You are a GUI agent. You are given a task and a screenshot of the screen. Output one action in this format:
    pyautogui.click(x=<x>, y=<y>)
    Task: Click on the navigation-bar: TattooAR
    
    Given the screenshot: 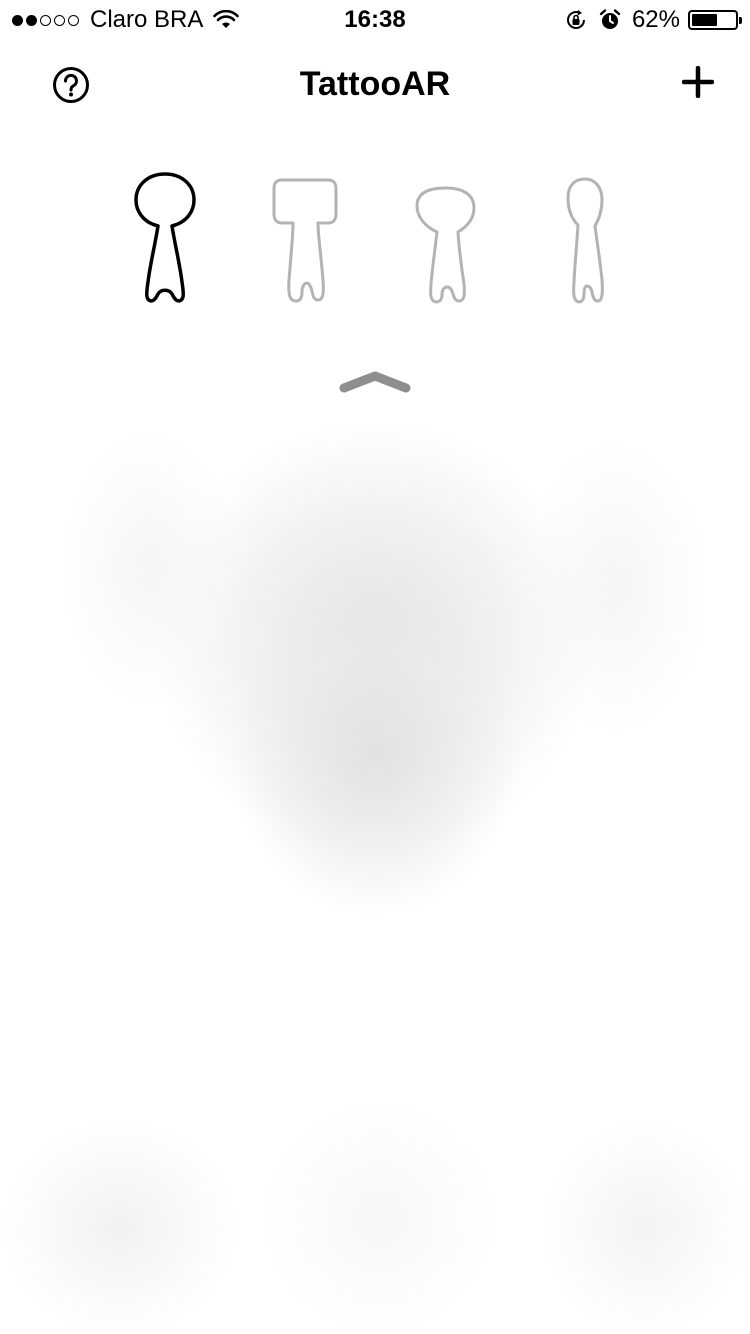 What is the action you would take?
    pyautogui.click(x=375, y=84)
    